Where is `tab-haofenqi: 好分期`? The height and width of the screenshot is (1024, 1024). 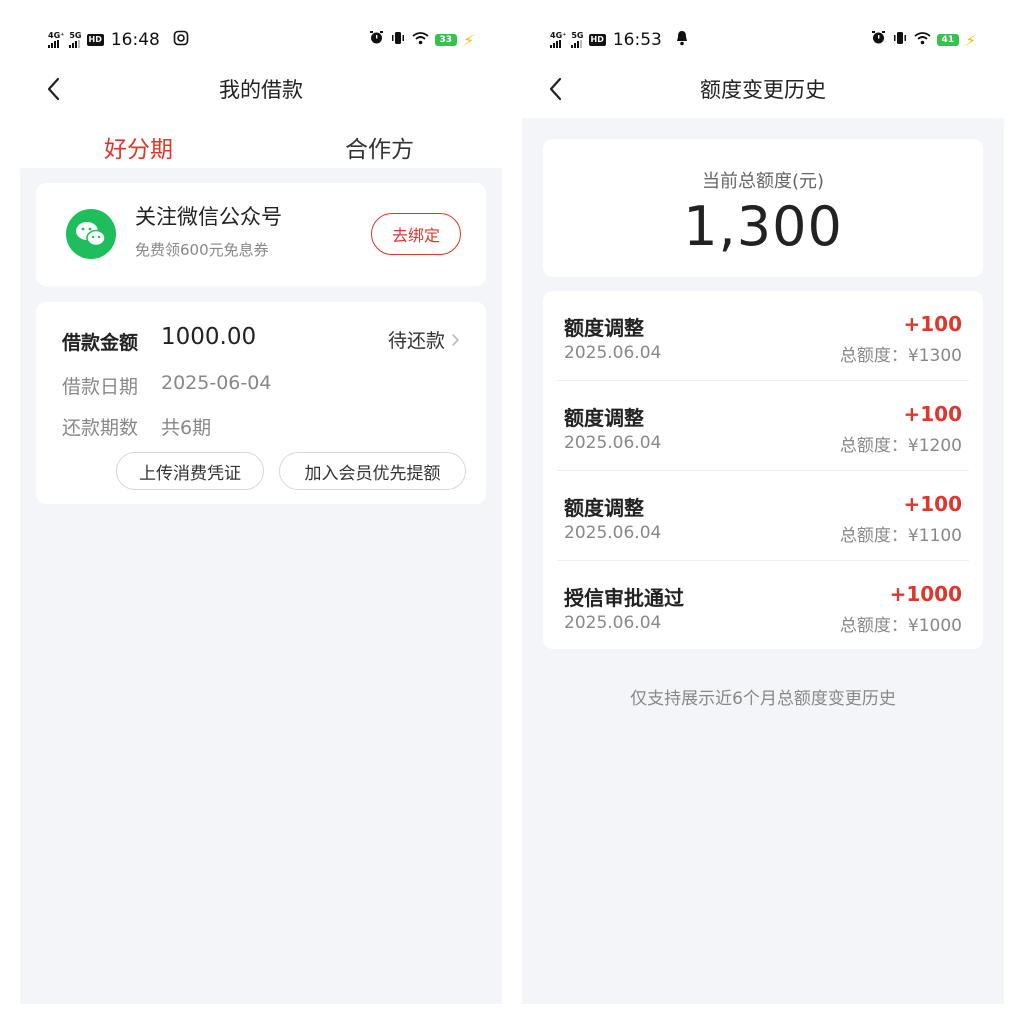 tab-haofenqi: 好分期 is located at coordinates (138, 147).